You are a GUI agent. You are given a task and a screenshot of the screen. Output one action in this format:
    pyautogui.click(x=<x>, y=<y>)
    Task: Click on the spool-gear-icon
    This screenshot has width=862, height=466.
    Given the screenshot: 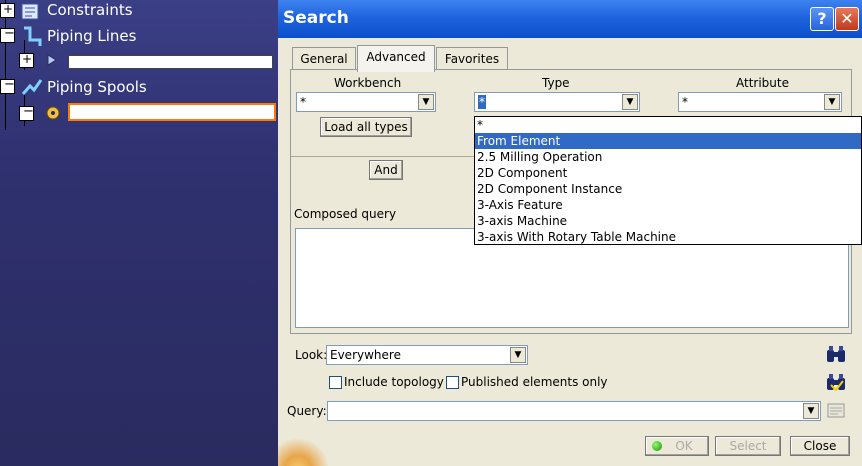 What is the action you would take?
    pyautogui.click(x=53, y=113)
    